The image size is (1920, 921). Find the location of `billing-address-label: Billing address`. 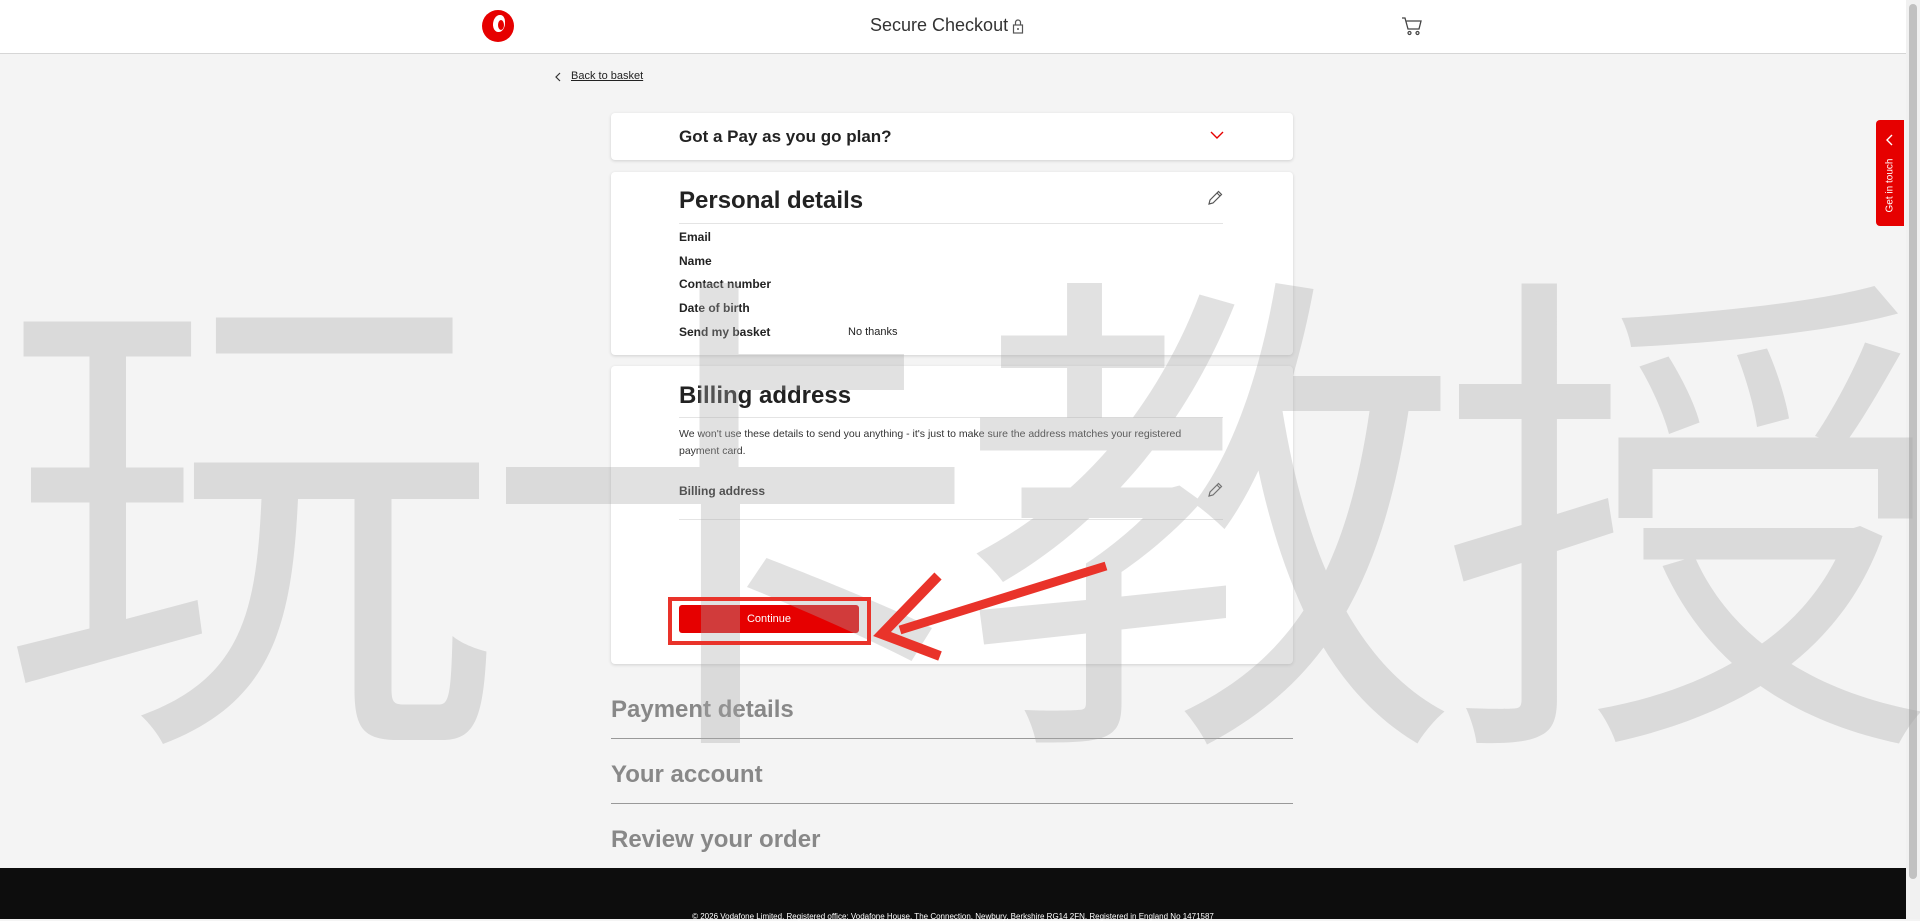

billing-address-label: Billing address is located at coordinates (722, 491).